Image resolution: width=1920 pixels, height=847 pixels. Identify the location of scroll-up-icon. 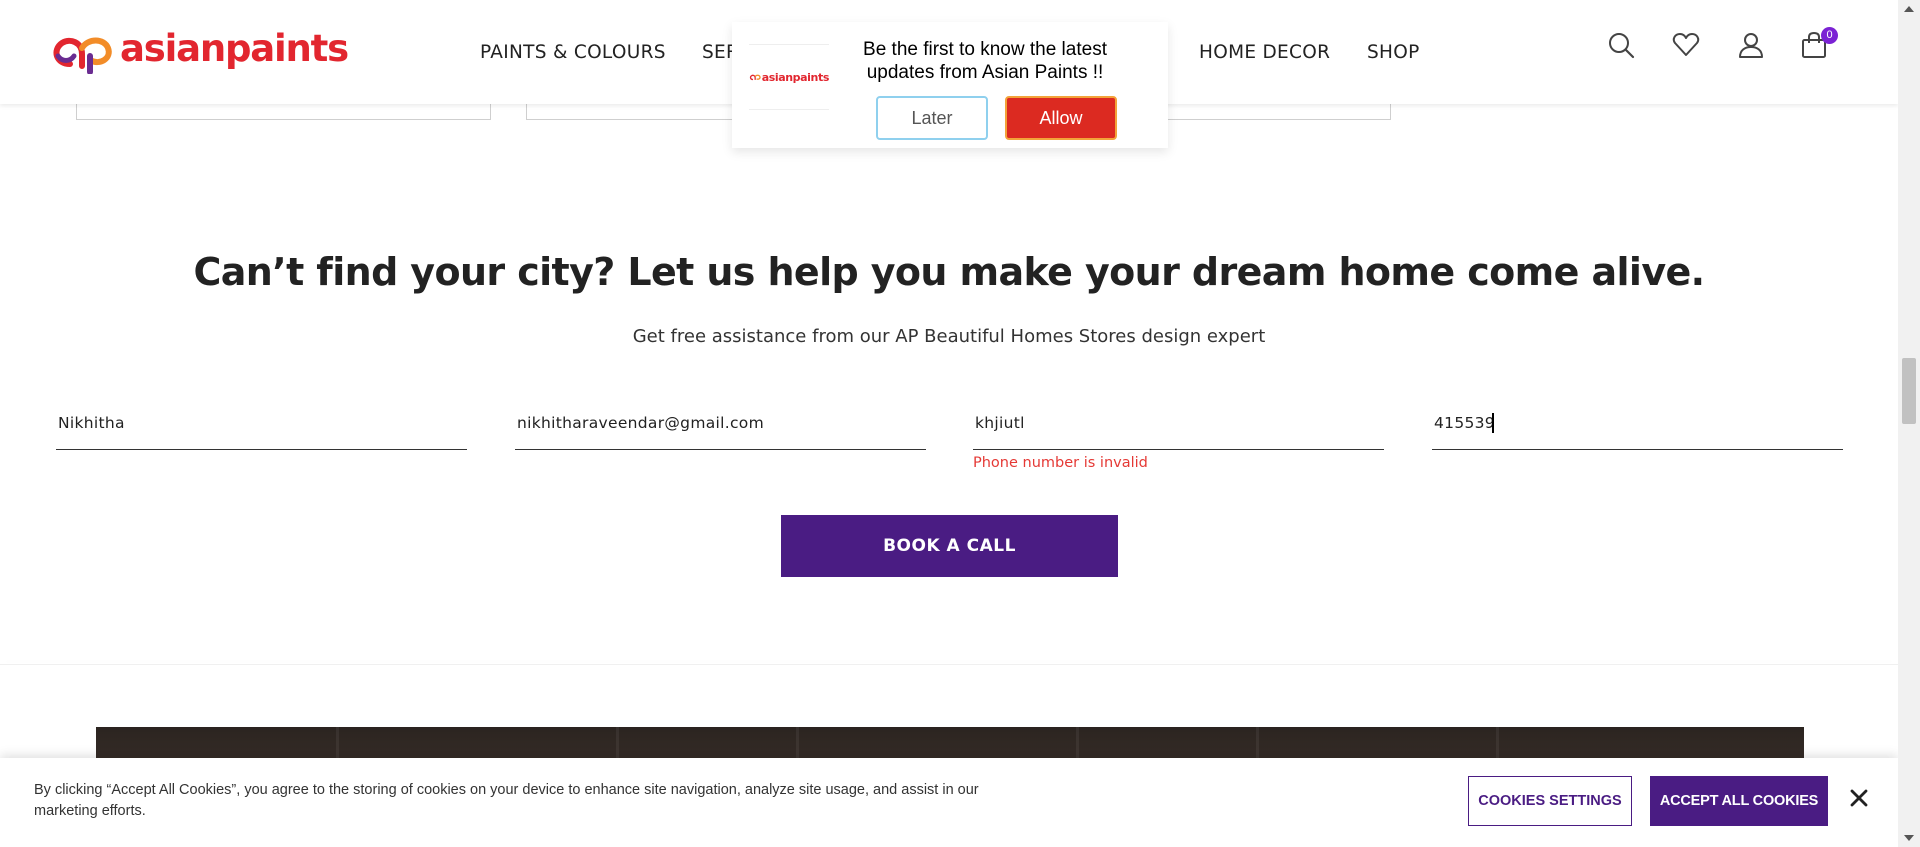
(1909, 9).